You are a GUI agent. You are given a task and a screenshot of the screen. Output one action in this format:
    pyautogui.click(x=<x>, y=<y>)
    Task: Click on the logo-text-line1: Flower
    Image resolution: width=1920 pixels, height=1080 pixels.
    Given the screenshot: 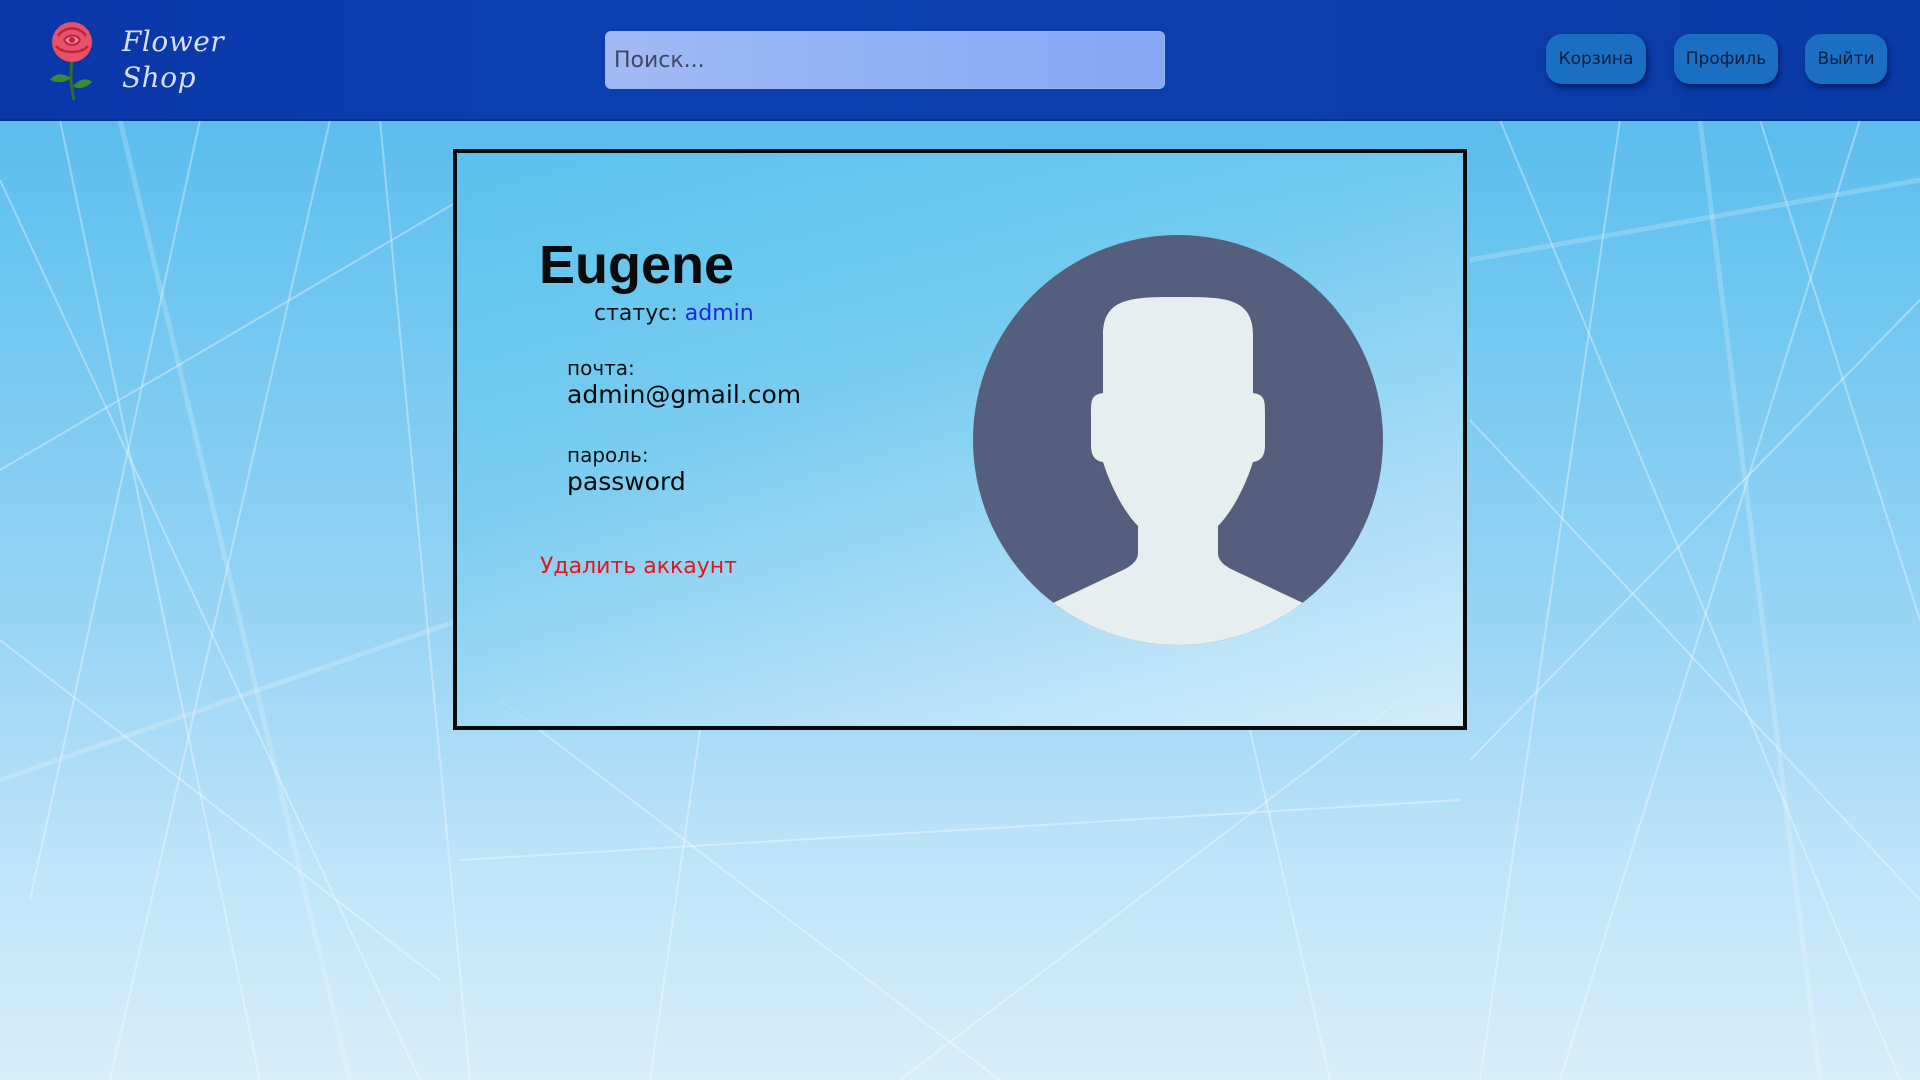 What is the action you would take?
    pyautogui.click(x=173, y=41)
    